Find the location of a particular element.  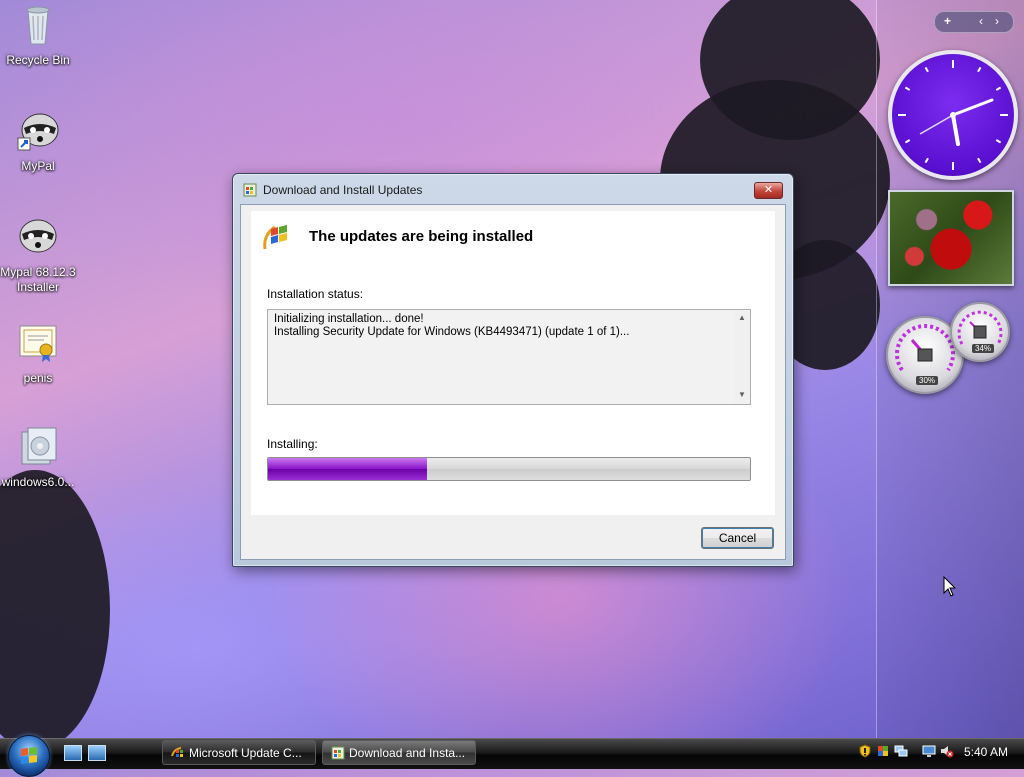

clock-gadget is located at coordinates (953, 115).